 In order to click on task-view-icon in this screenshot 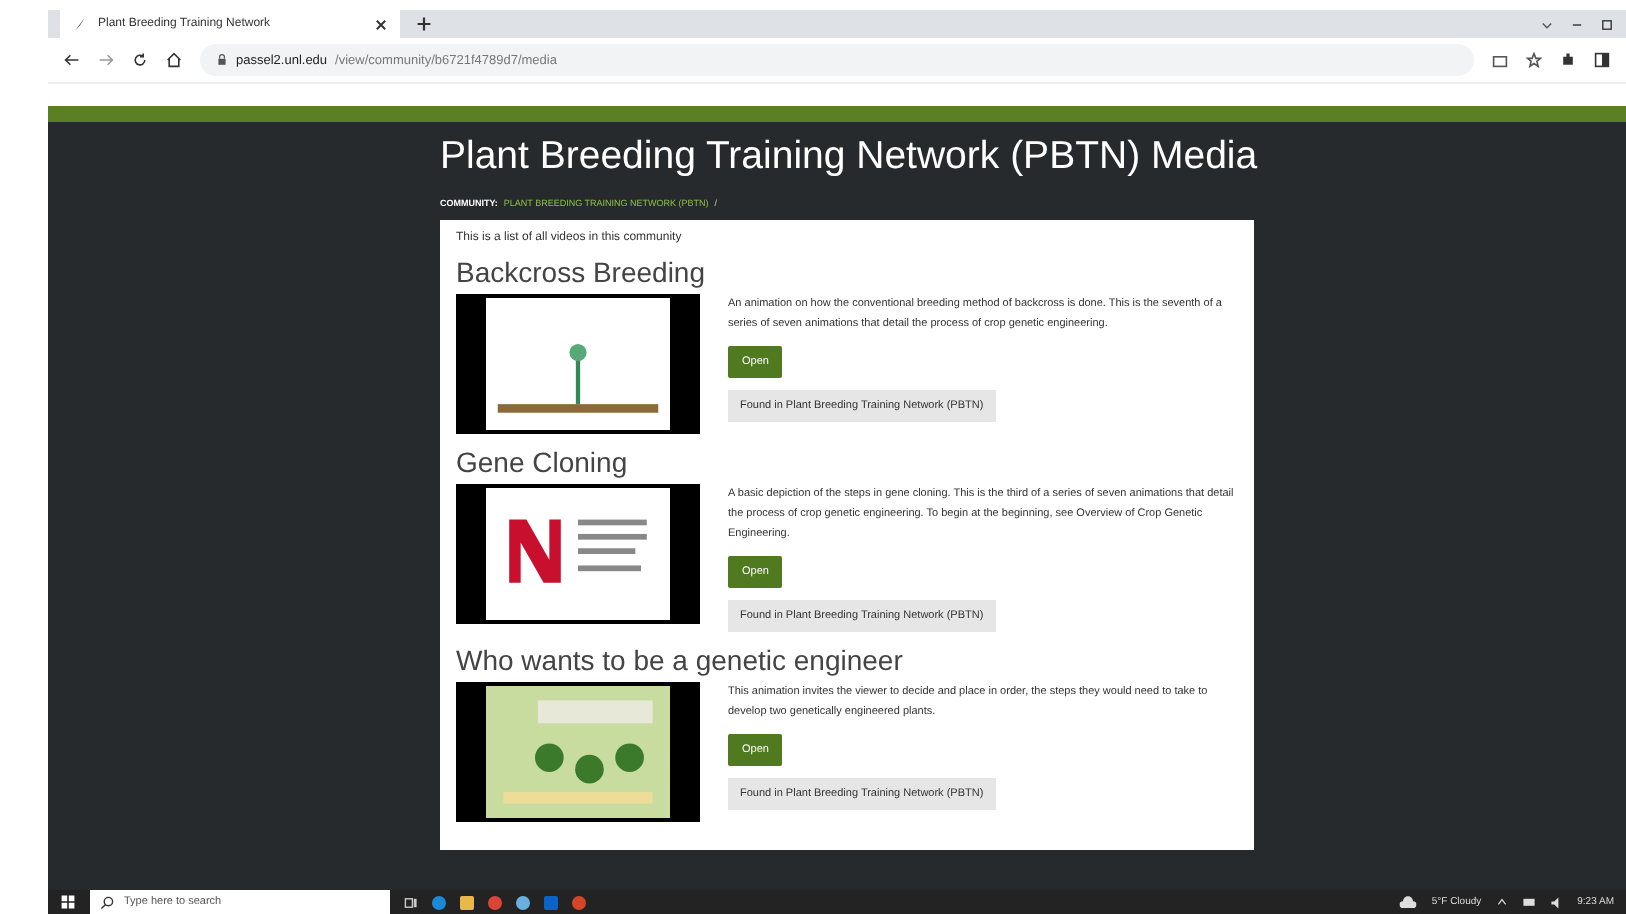, I will do `click(411, 902)`.